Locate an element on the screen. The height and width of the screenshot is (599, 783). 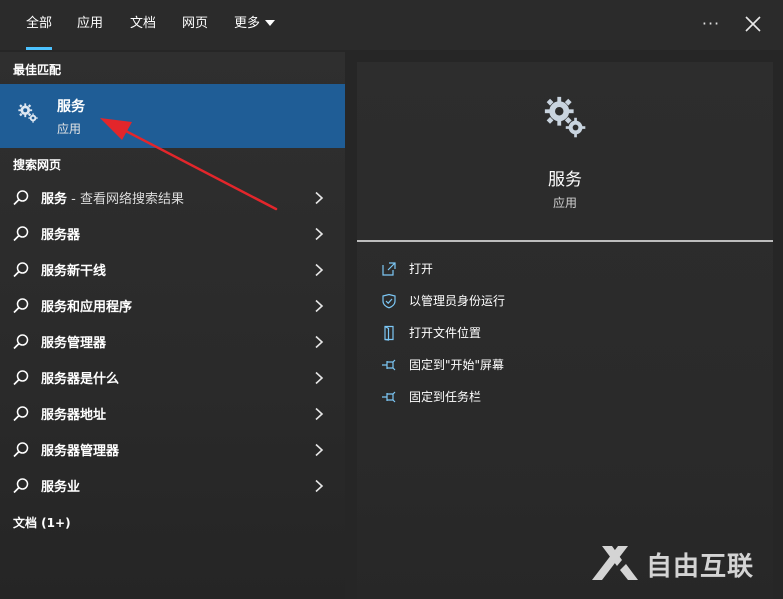
action-label: 固定到"开始"屏幕 is located at coordinates (457, 365).